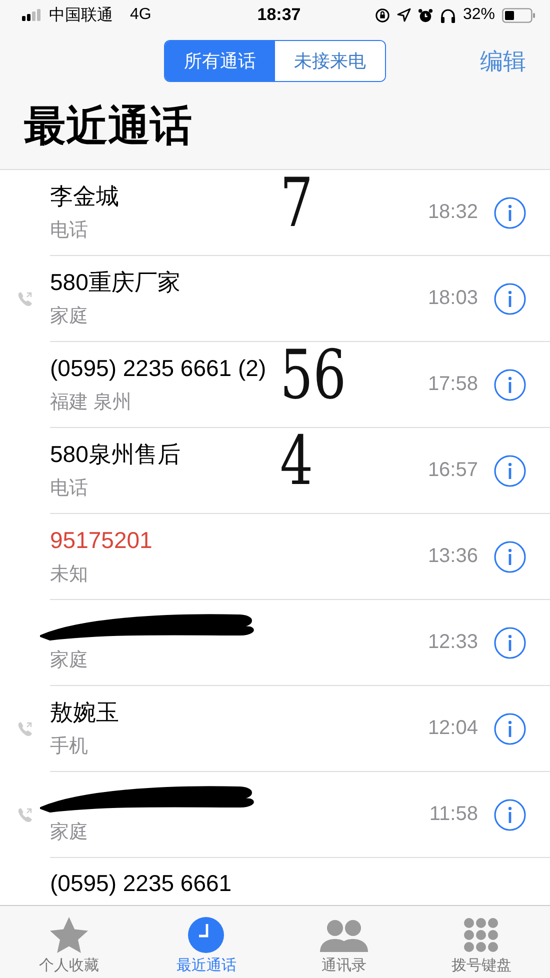  Describe the element at coordinates (330, 61) in the screenshot. I see `filter-tab: 未接来电` at that location.